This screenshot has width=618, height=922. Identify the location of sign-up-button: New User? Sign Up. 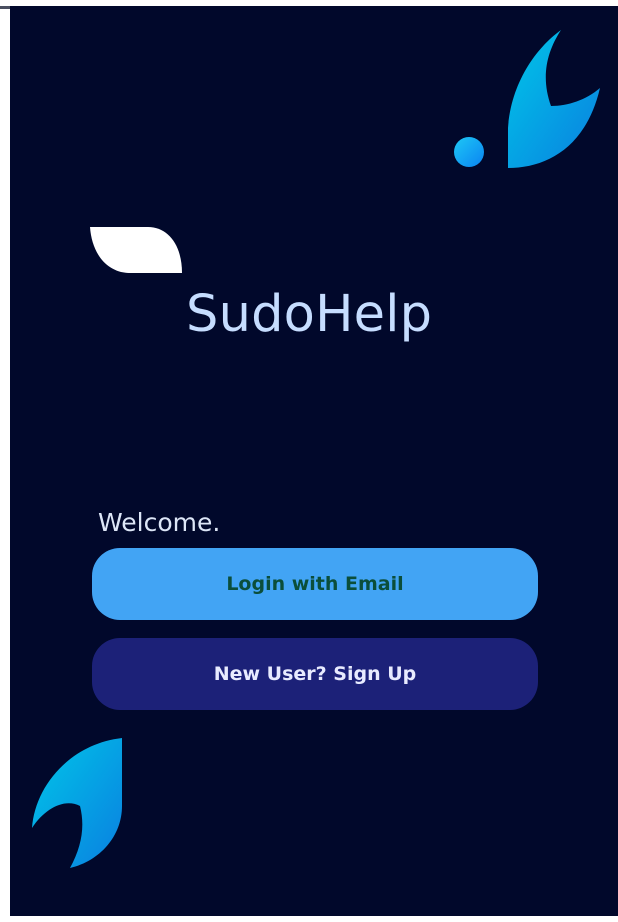
(315, 674).